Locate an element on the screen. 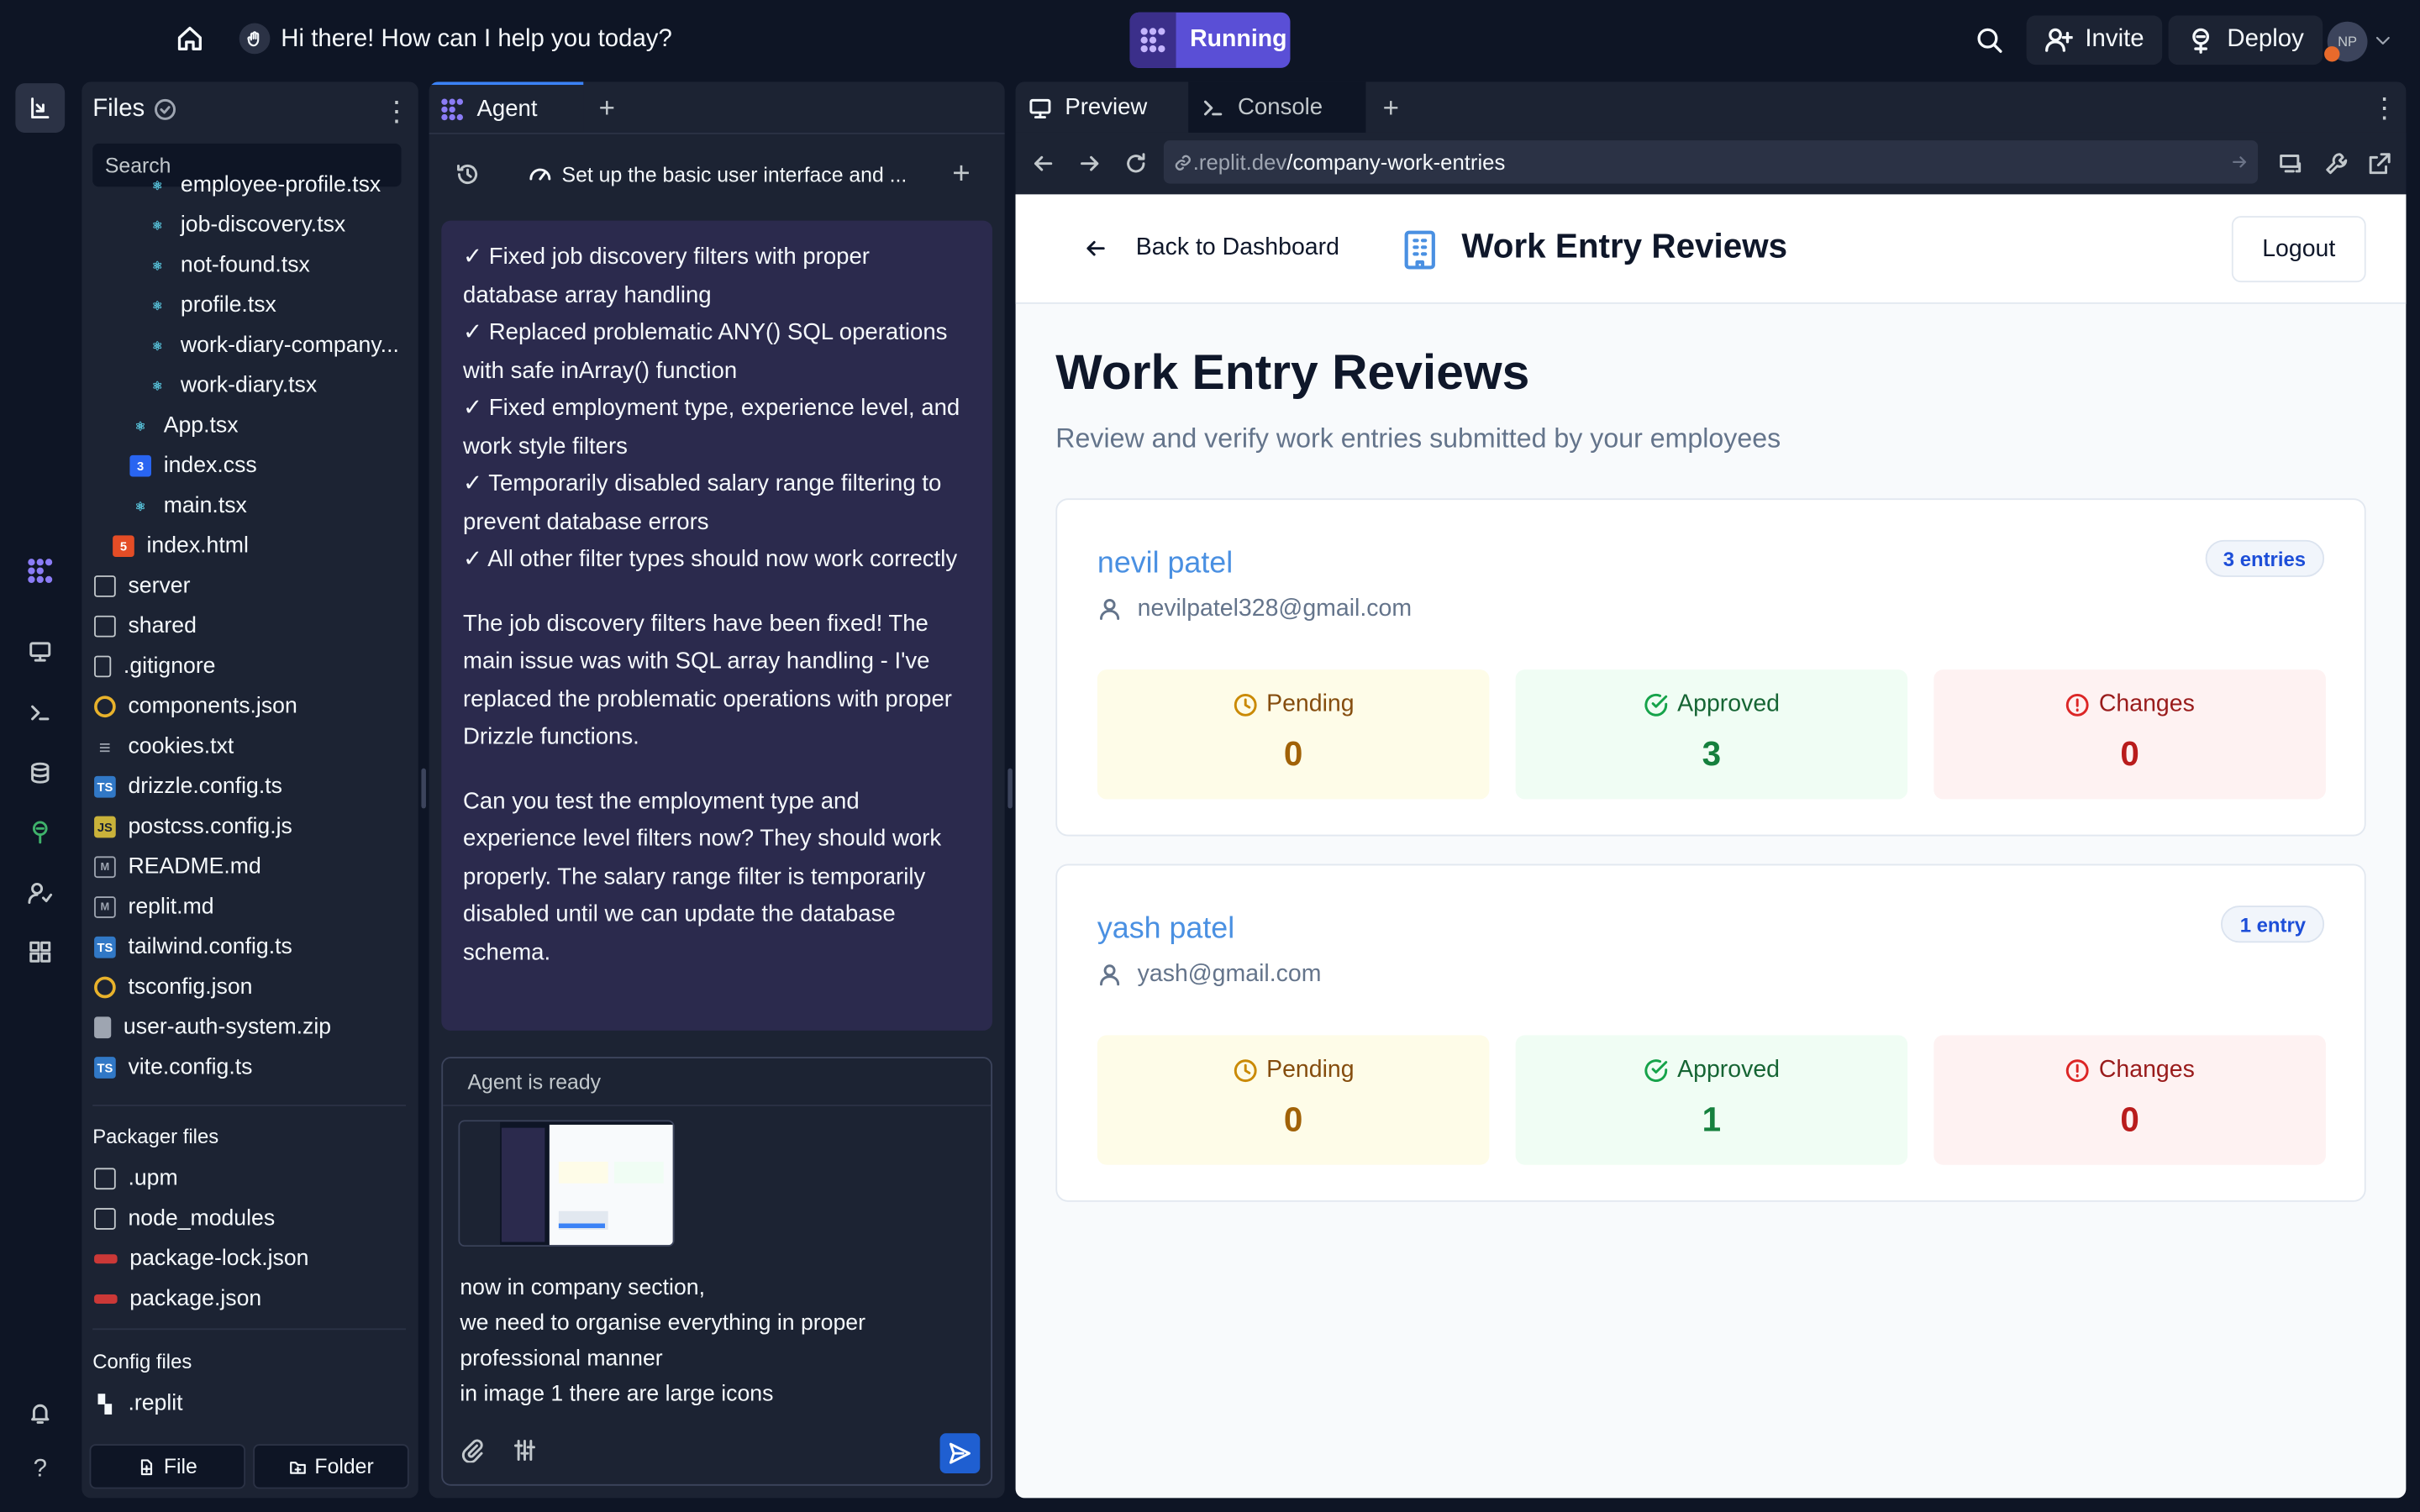 The height and width of the screenshot is (1512, 2420). file-item: components.json is located at coordinates (256, 706).